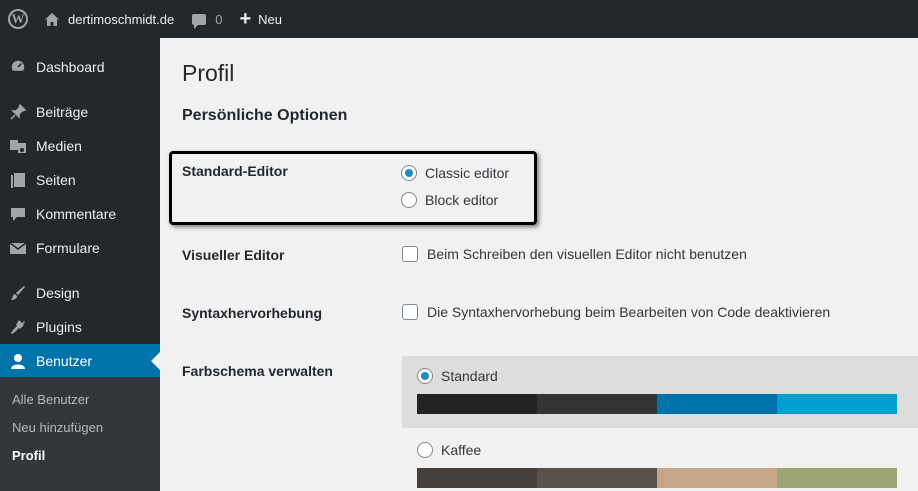 The image size is (918, 491). What do you see at coordinates (57, 427) in the screenshot?
I see `submenu-add-new: Neu hinzufügen` at bounding box center [57, 427].